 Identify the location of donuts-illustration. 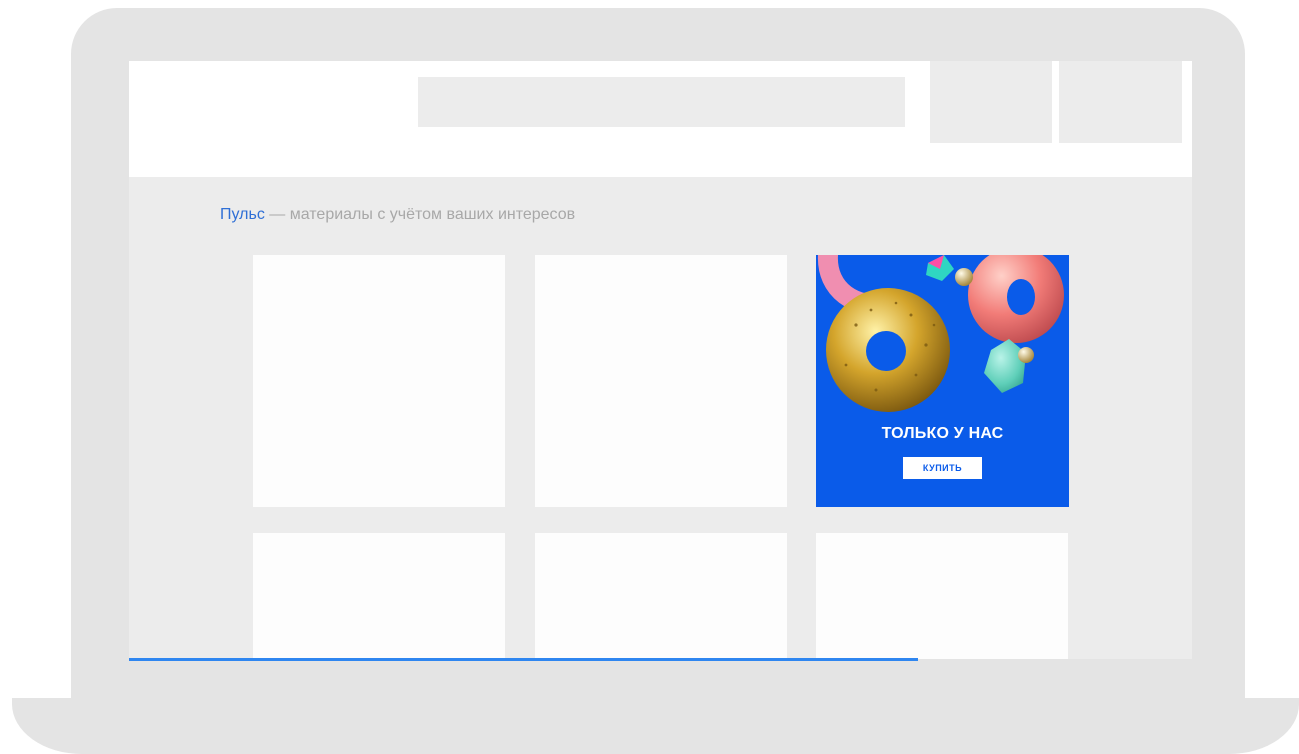
(940, 333).